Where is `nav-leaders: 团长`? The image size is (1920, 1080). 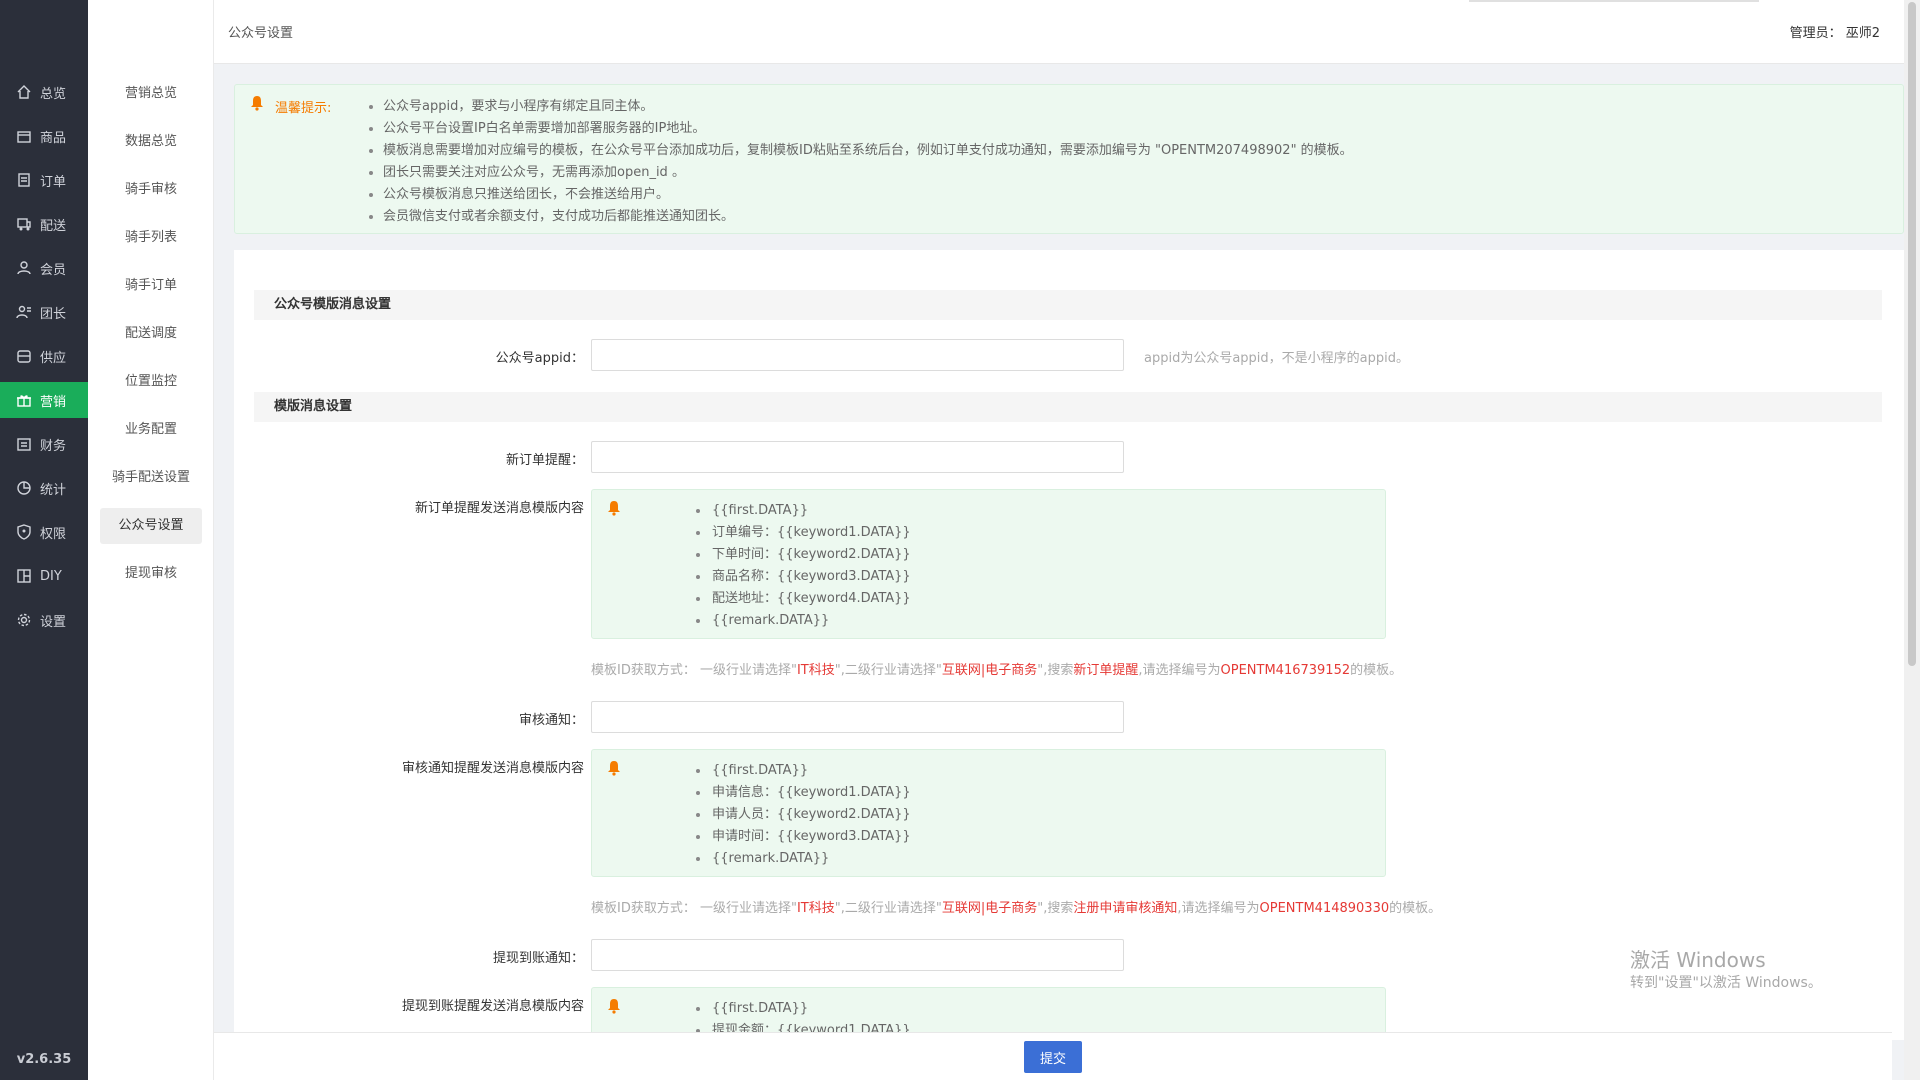
nav-leaders: 团长 is located at coordinates (44, 312).